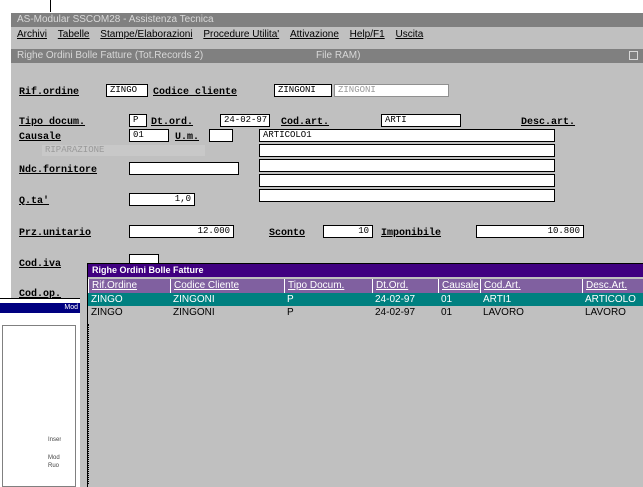 This screenshot has height=487, width=643. I want to click on col-tipo-docum: Tipo Docum., so click(328, 286).